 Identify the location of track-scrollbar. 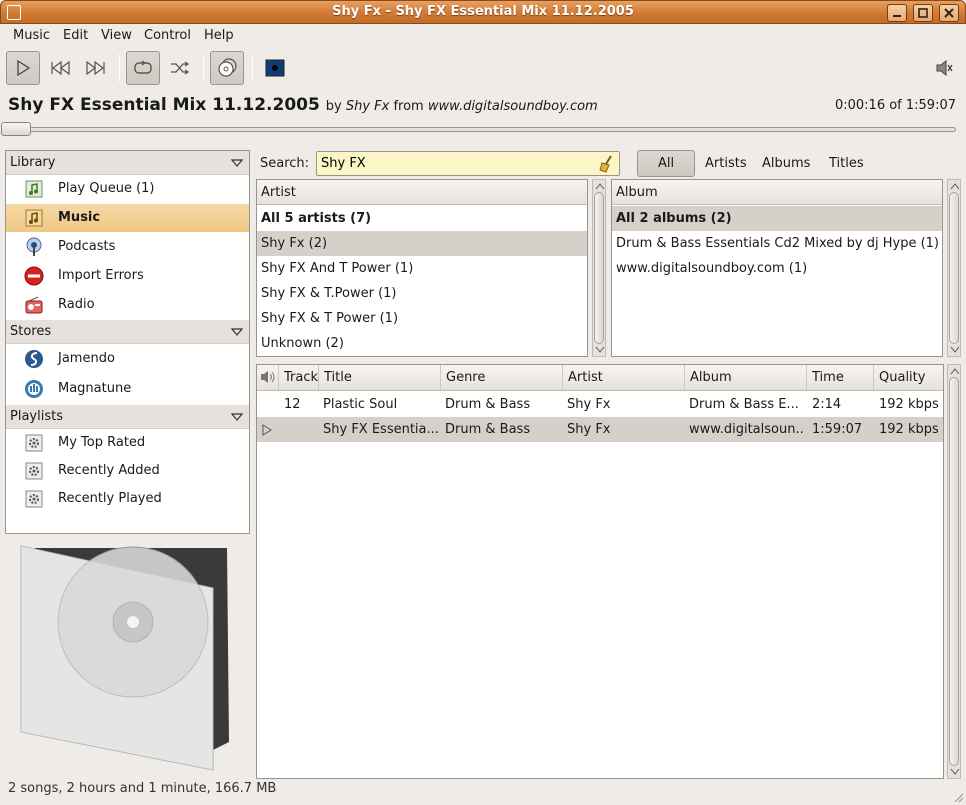
(954, 571).